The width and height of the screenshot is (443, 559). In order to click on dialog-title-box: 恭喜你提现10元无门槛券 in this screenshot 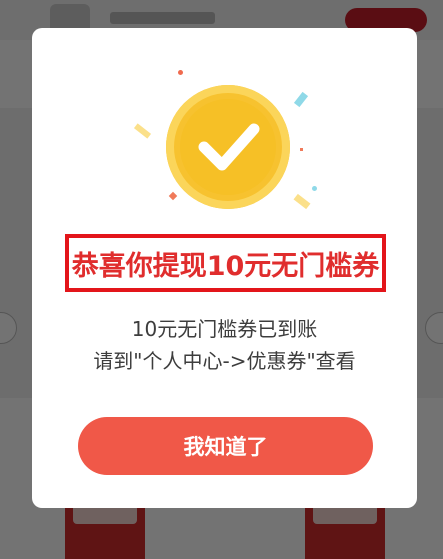, I will do `click(225, 263)`.